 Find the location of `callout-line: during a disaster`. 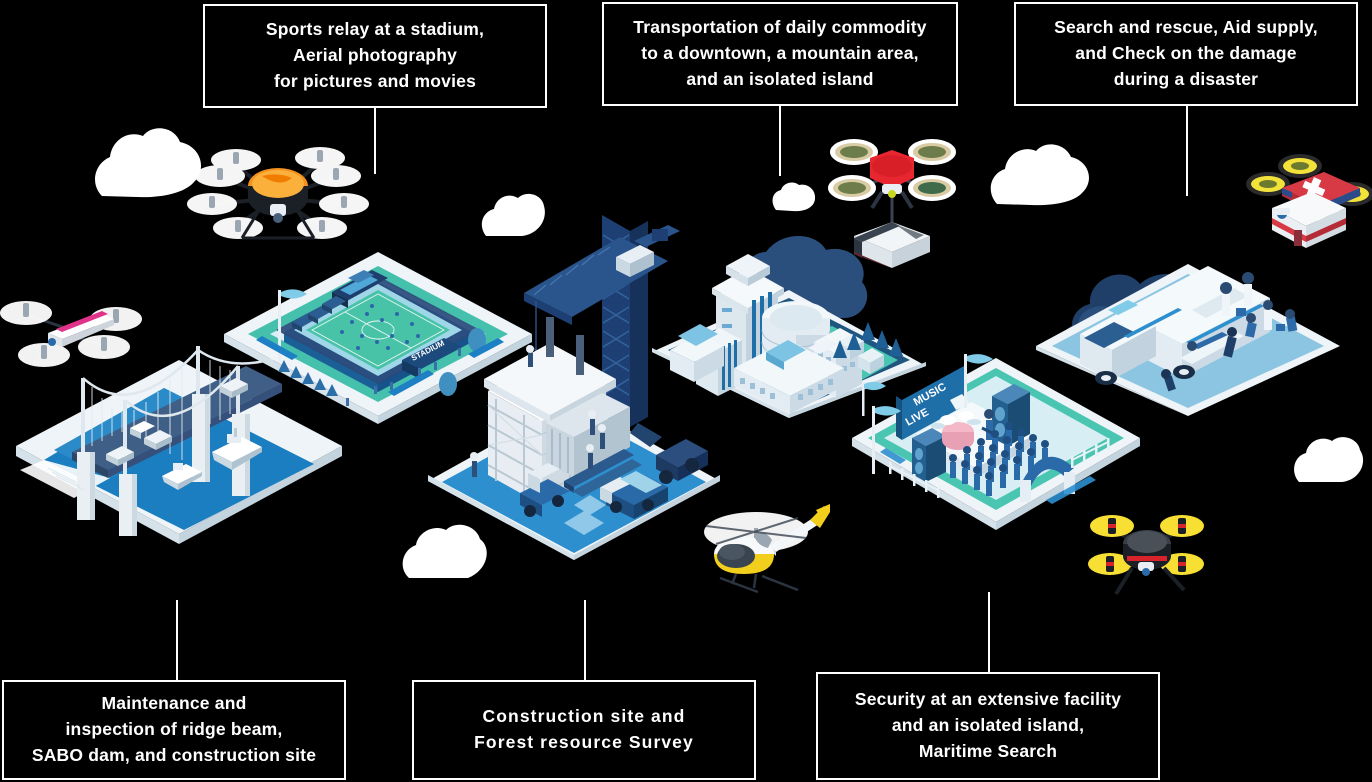

callout-line: during a disaster is located at coordinates (1186, 78).